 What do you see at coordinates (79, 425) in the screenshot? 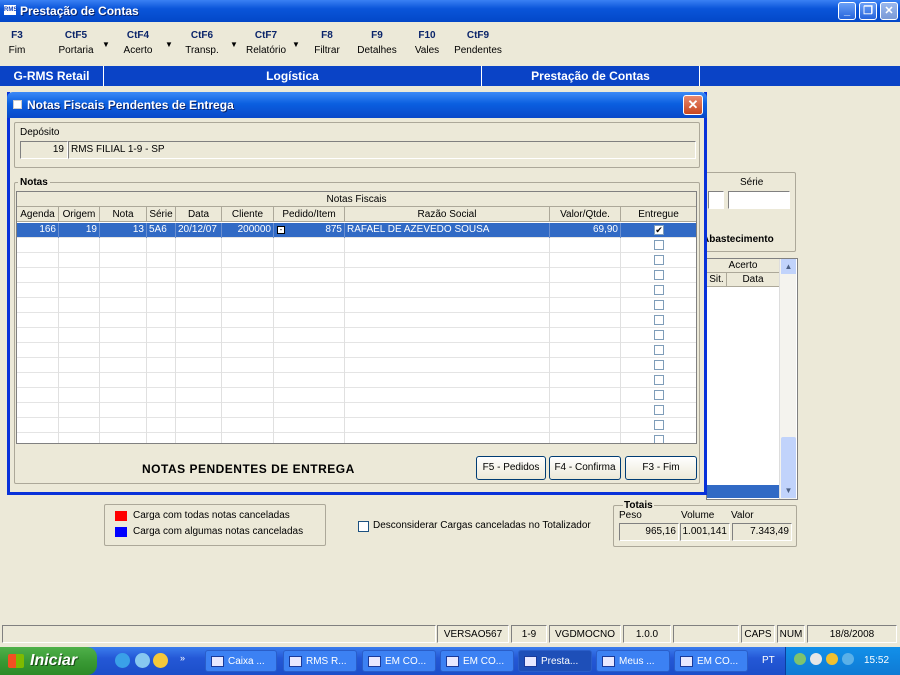
I see `cell-origem` at bounding box center [79, 425].